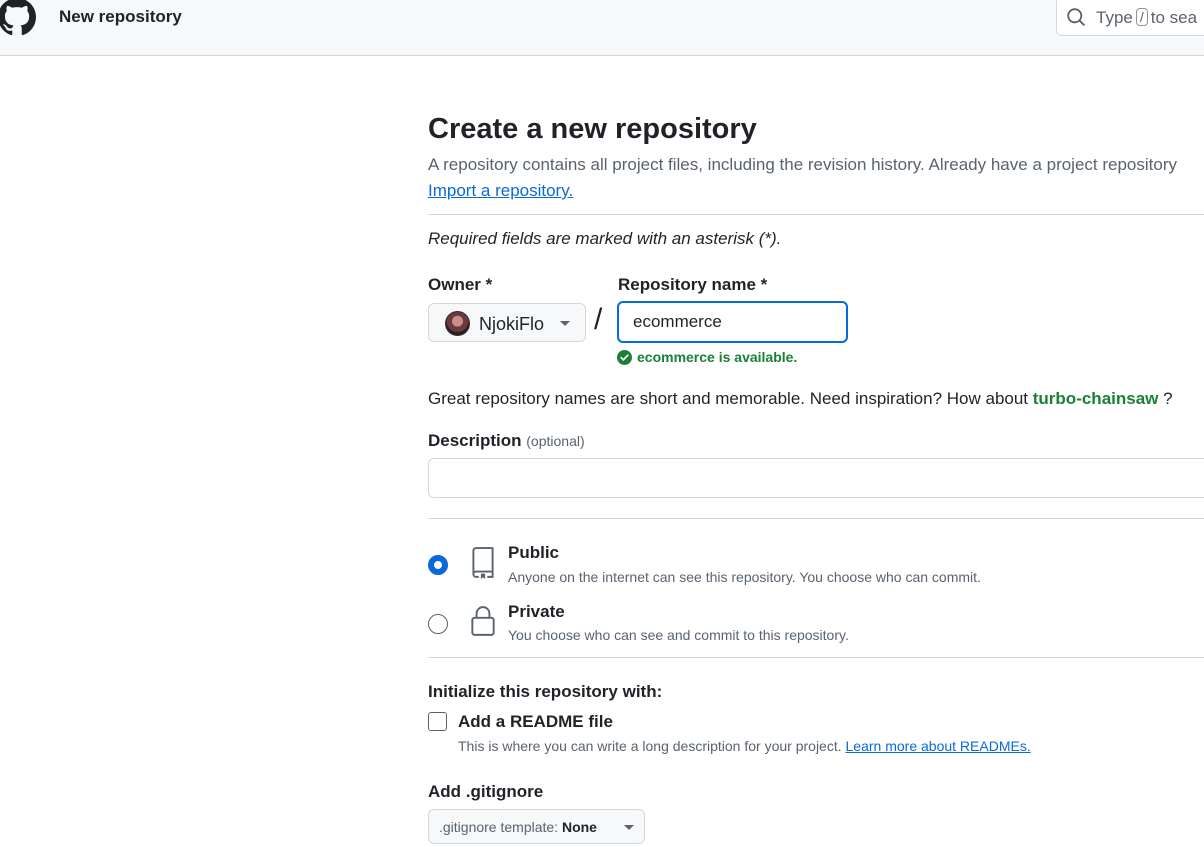 The width and height of the screenshot is (1204, 847). Describe the element at coordinates (475, 440) in the screenshot. I see `description-label-text: Description` at that location.